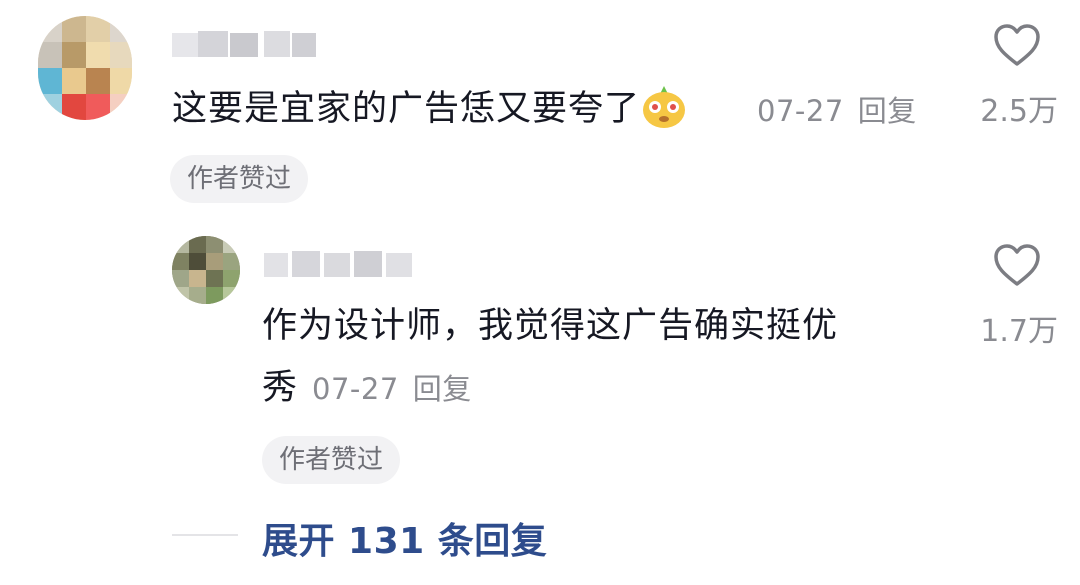 Image resolution: width=1080 pixels, height=585 pixels. Describe the element at coordinates (1019, 331) in the screenshot. I see `reply-like-count: 1.7万` at that location.